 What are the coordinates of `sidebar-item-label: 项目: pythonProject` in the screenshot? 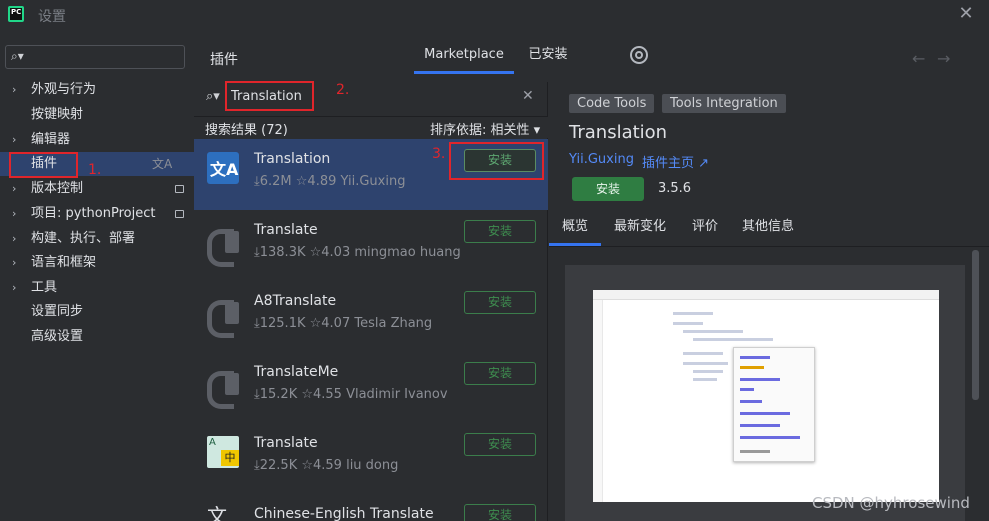 It's located at (93, 213).